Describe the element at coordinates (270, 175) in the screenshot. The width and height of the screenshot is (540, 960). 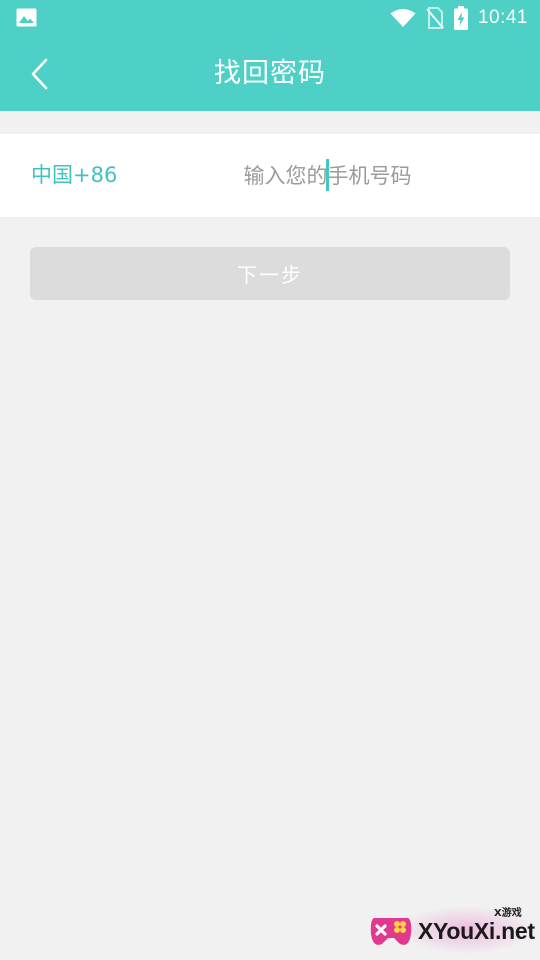
I see `phone-input-row: 中国+86` at that location.